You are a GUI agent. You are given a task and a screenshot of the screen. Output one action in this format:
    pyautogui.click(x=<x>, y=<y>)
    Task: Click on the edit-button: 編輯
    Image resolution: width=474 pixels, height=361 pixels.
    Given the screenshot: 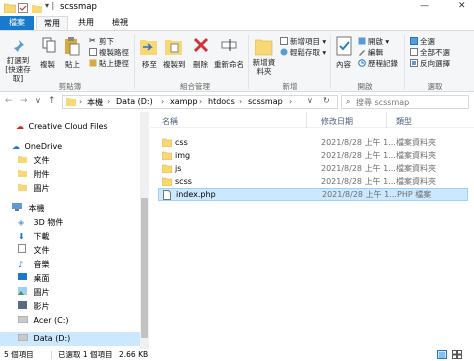 What is the action you would take?
    pyautogui.click(x=375, y=52)
    